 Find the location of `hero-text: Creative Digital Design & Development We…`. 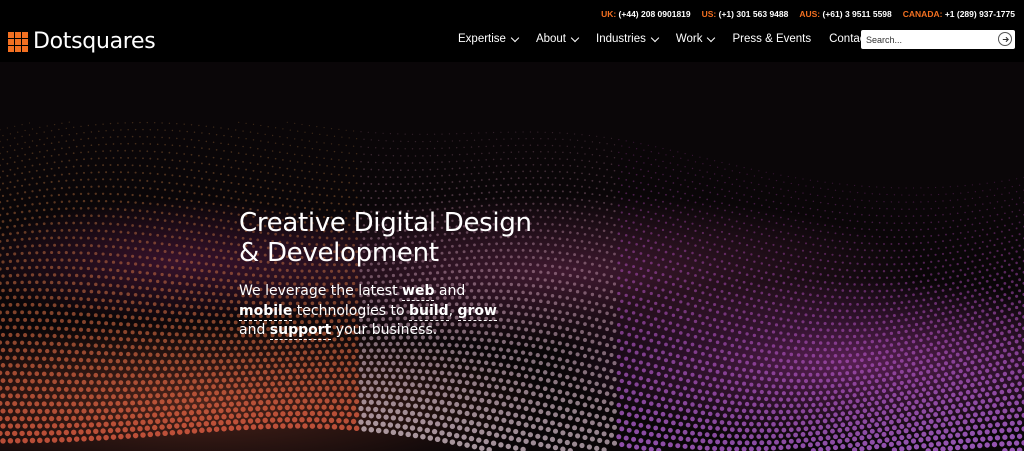

hero-text: Creative Digital Design & Development We… is located at coordinates (399, 274).